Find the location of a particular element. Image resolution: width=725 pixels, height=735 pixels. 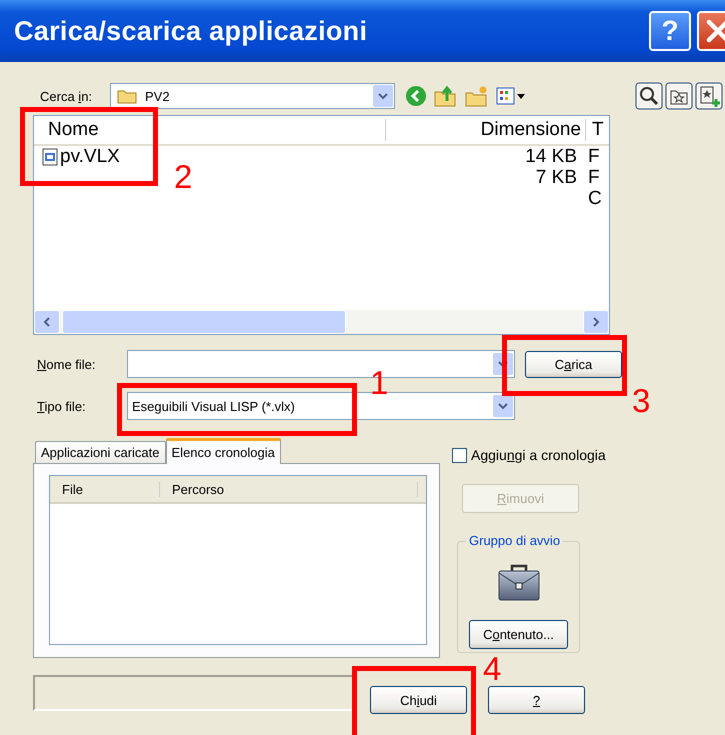

look-in-label: Cerca in: is located at coordinates (66, 96).